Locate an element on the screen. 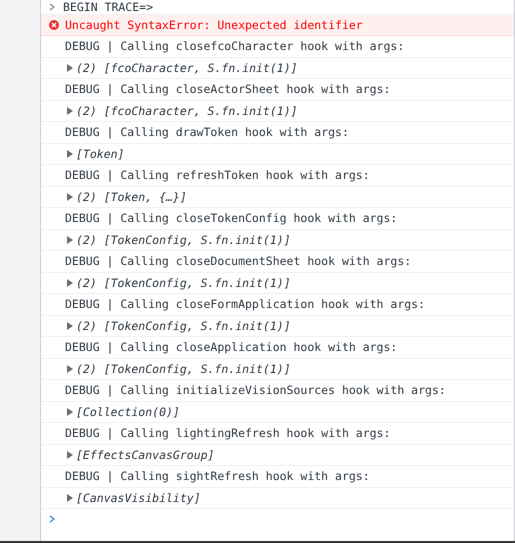 This screenshot has height=543, width=515. object-preview: [EffectsCanvasGroup] is located at coordinates (145, 455).